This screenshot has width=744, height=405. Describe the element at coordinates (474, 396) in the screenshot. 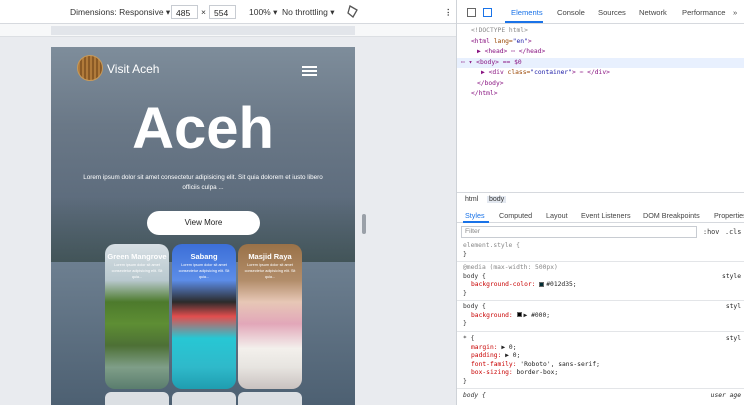

I see `ua-rule-selector: body {` at that location.